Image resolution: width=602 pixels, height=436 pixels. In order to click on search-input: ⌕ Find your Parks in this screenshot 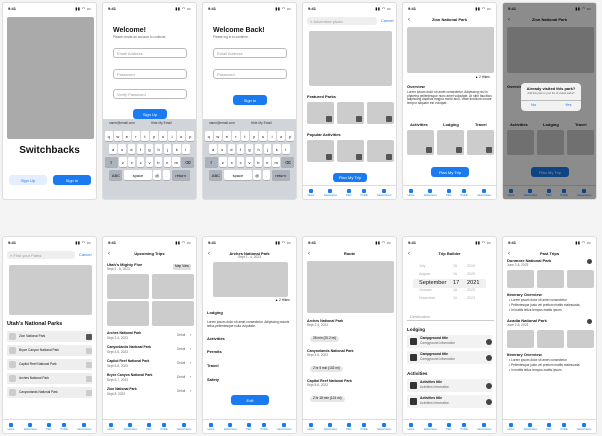, I will do `click(41, 255)`.